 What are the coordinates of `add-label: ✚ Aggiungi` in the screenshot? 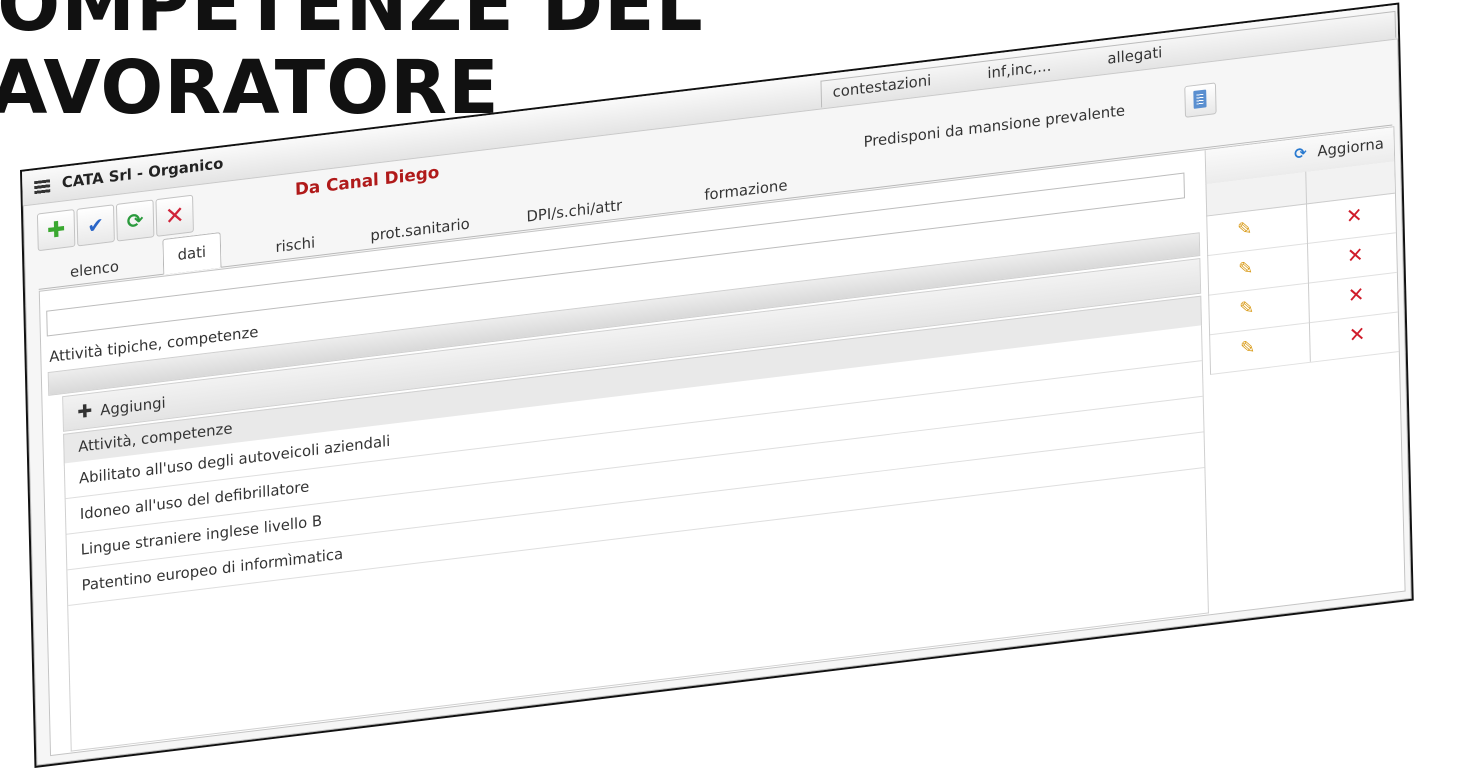 It's located at (121, 408).